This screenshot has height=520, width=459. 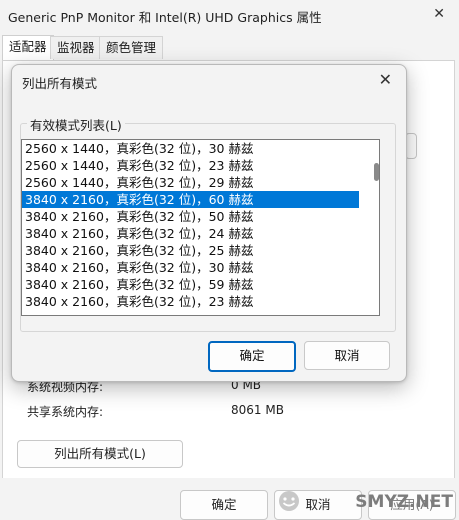 I want to click on value-smile-logo-icon, so click(x=289, y=501).